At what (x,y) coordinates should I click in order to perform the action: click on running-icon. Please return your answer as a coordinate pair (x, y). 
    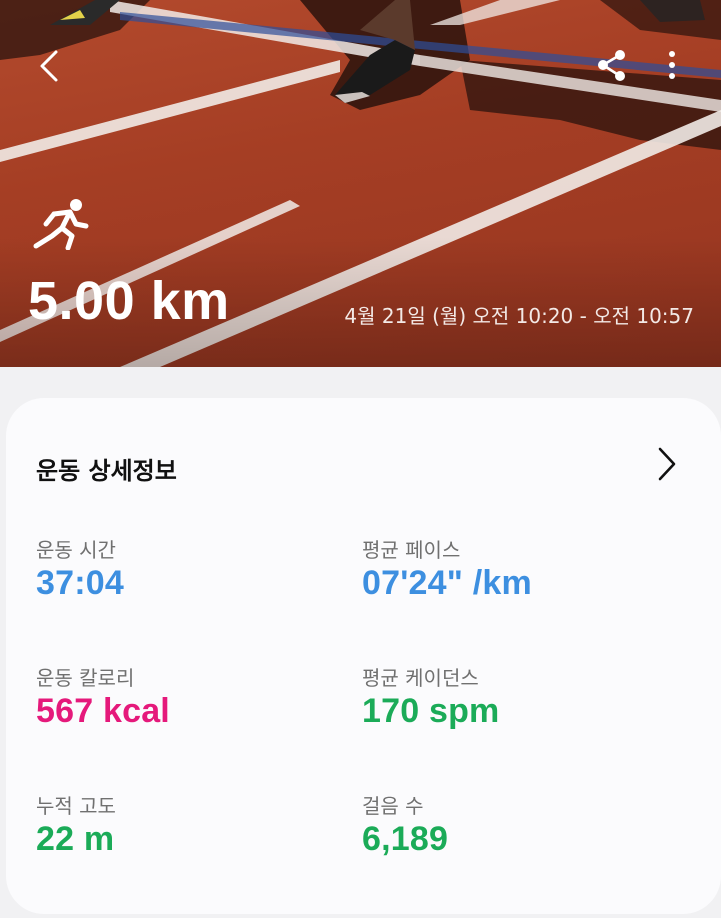
    Looking at the image, I should click on (61, 224).